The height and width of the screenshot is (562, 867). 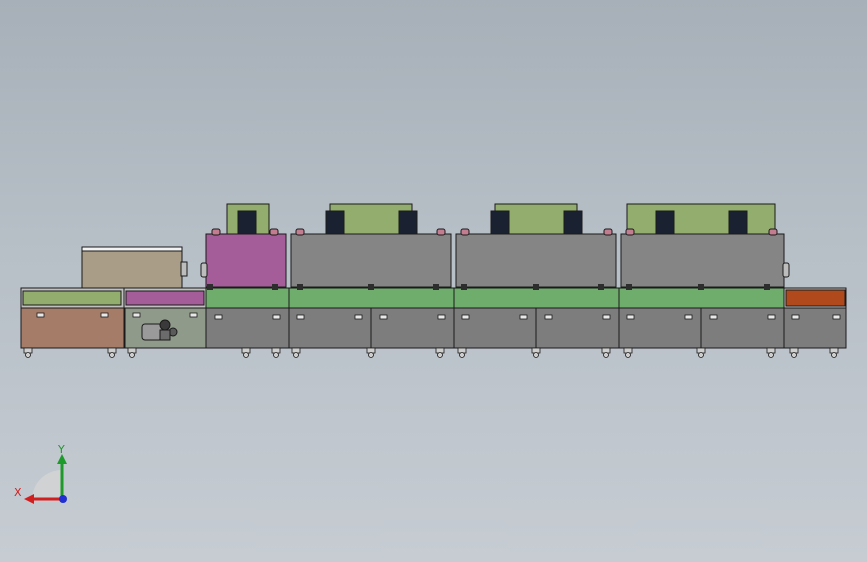 I want to click on entry-conveyor-panel, so click(x=72, y=298).